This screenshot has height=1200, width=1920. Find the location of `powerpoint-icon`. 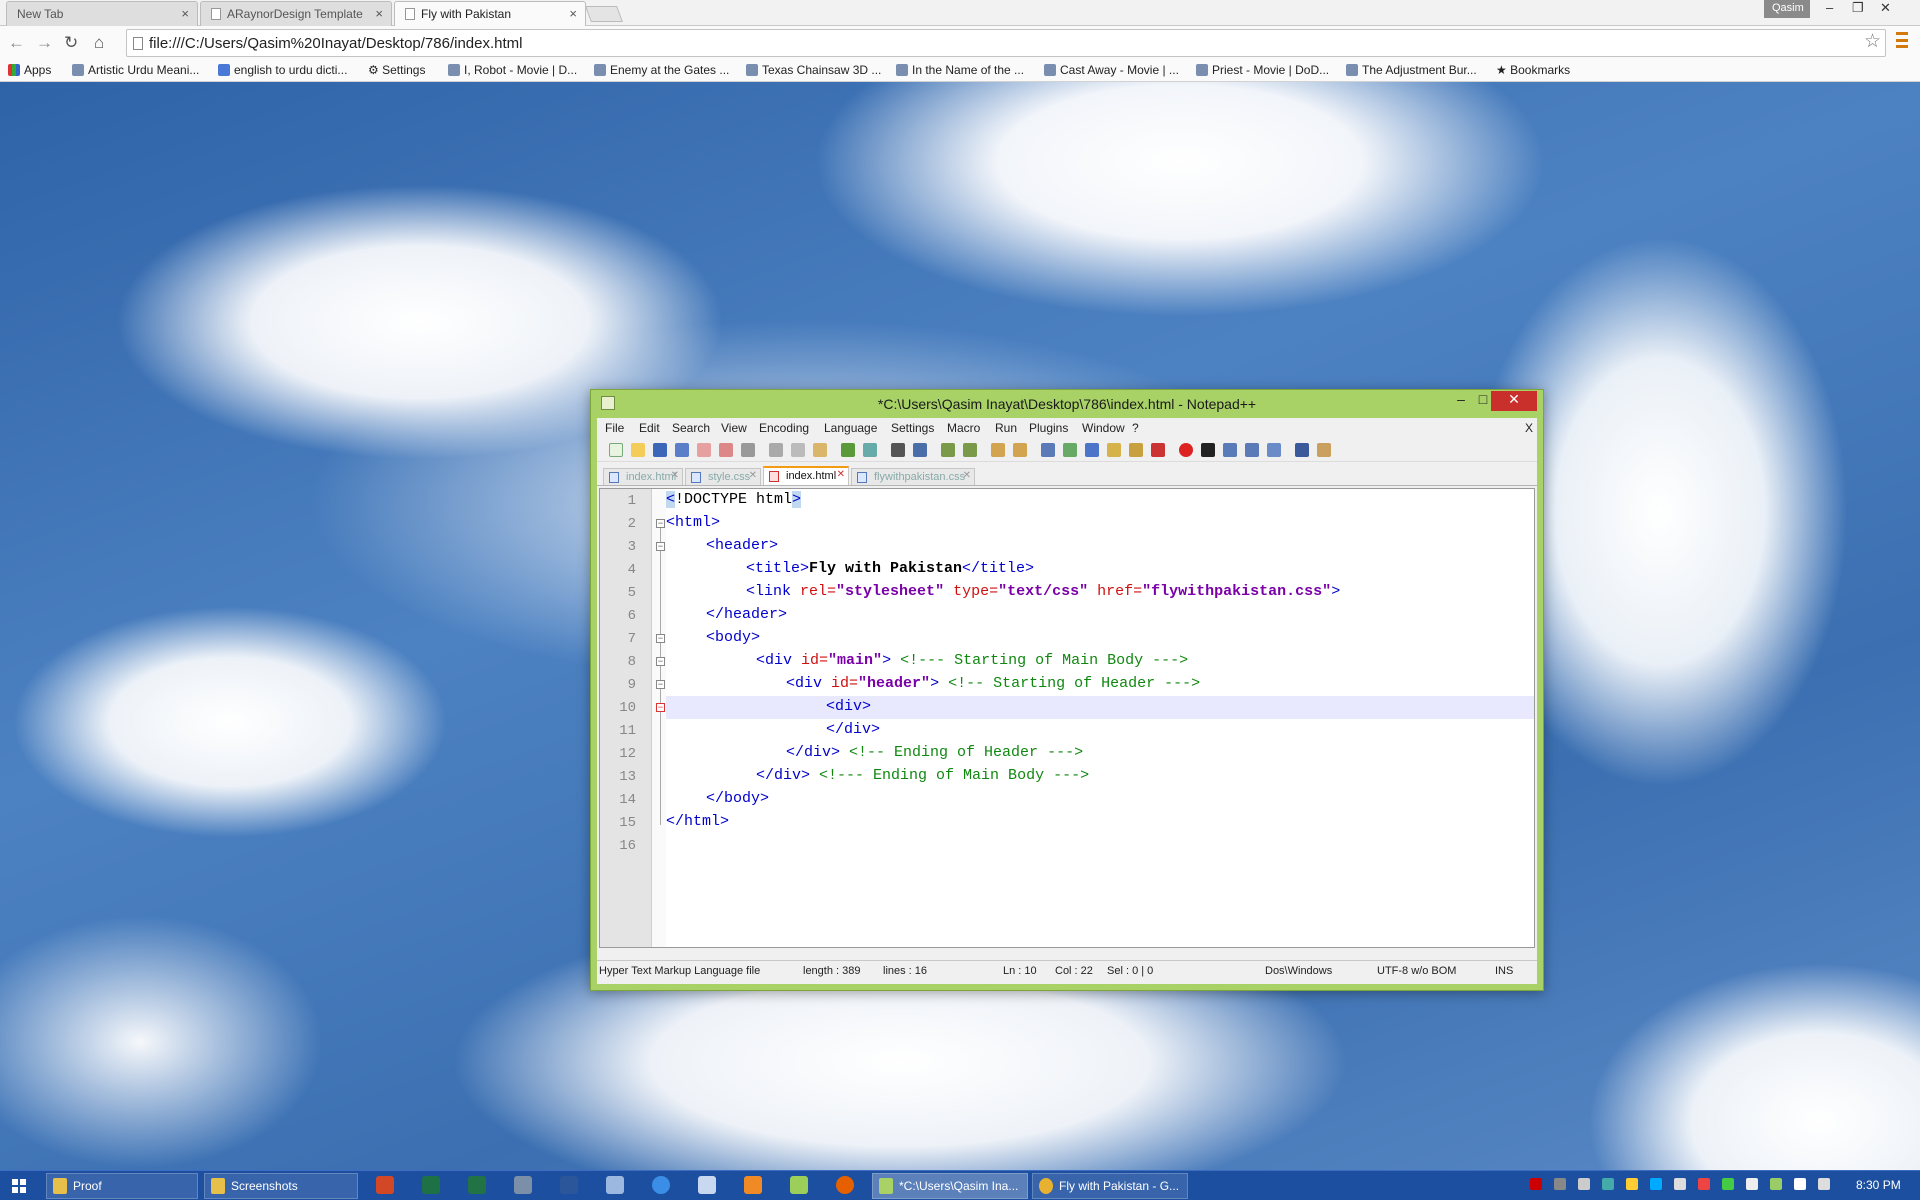

powerpoint-icon is located at coordinates (385, 1185).